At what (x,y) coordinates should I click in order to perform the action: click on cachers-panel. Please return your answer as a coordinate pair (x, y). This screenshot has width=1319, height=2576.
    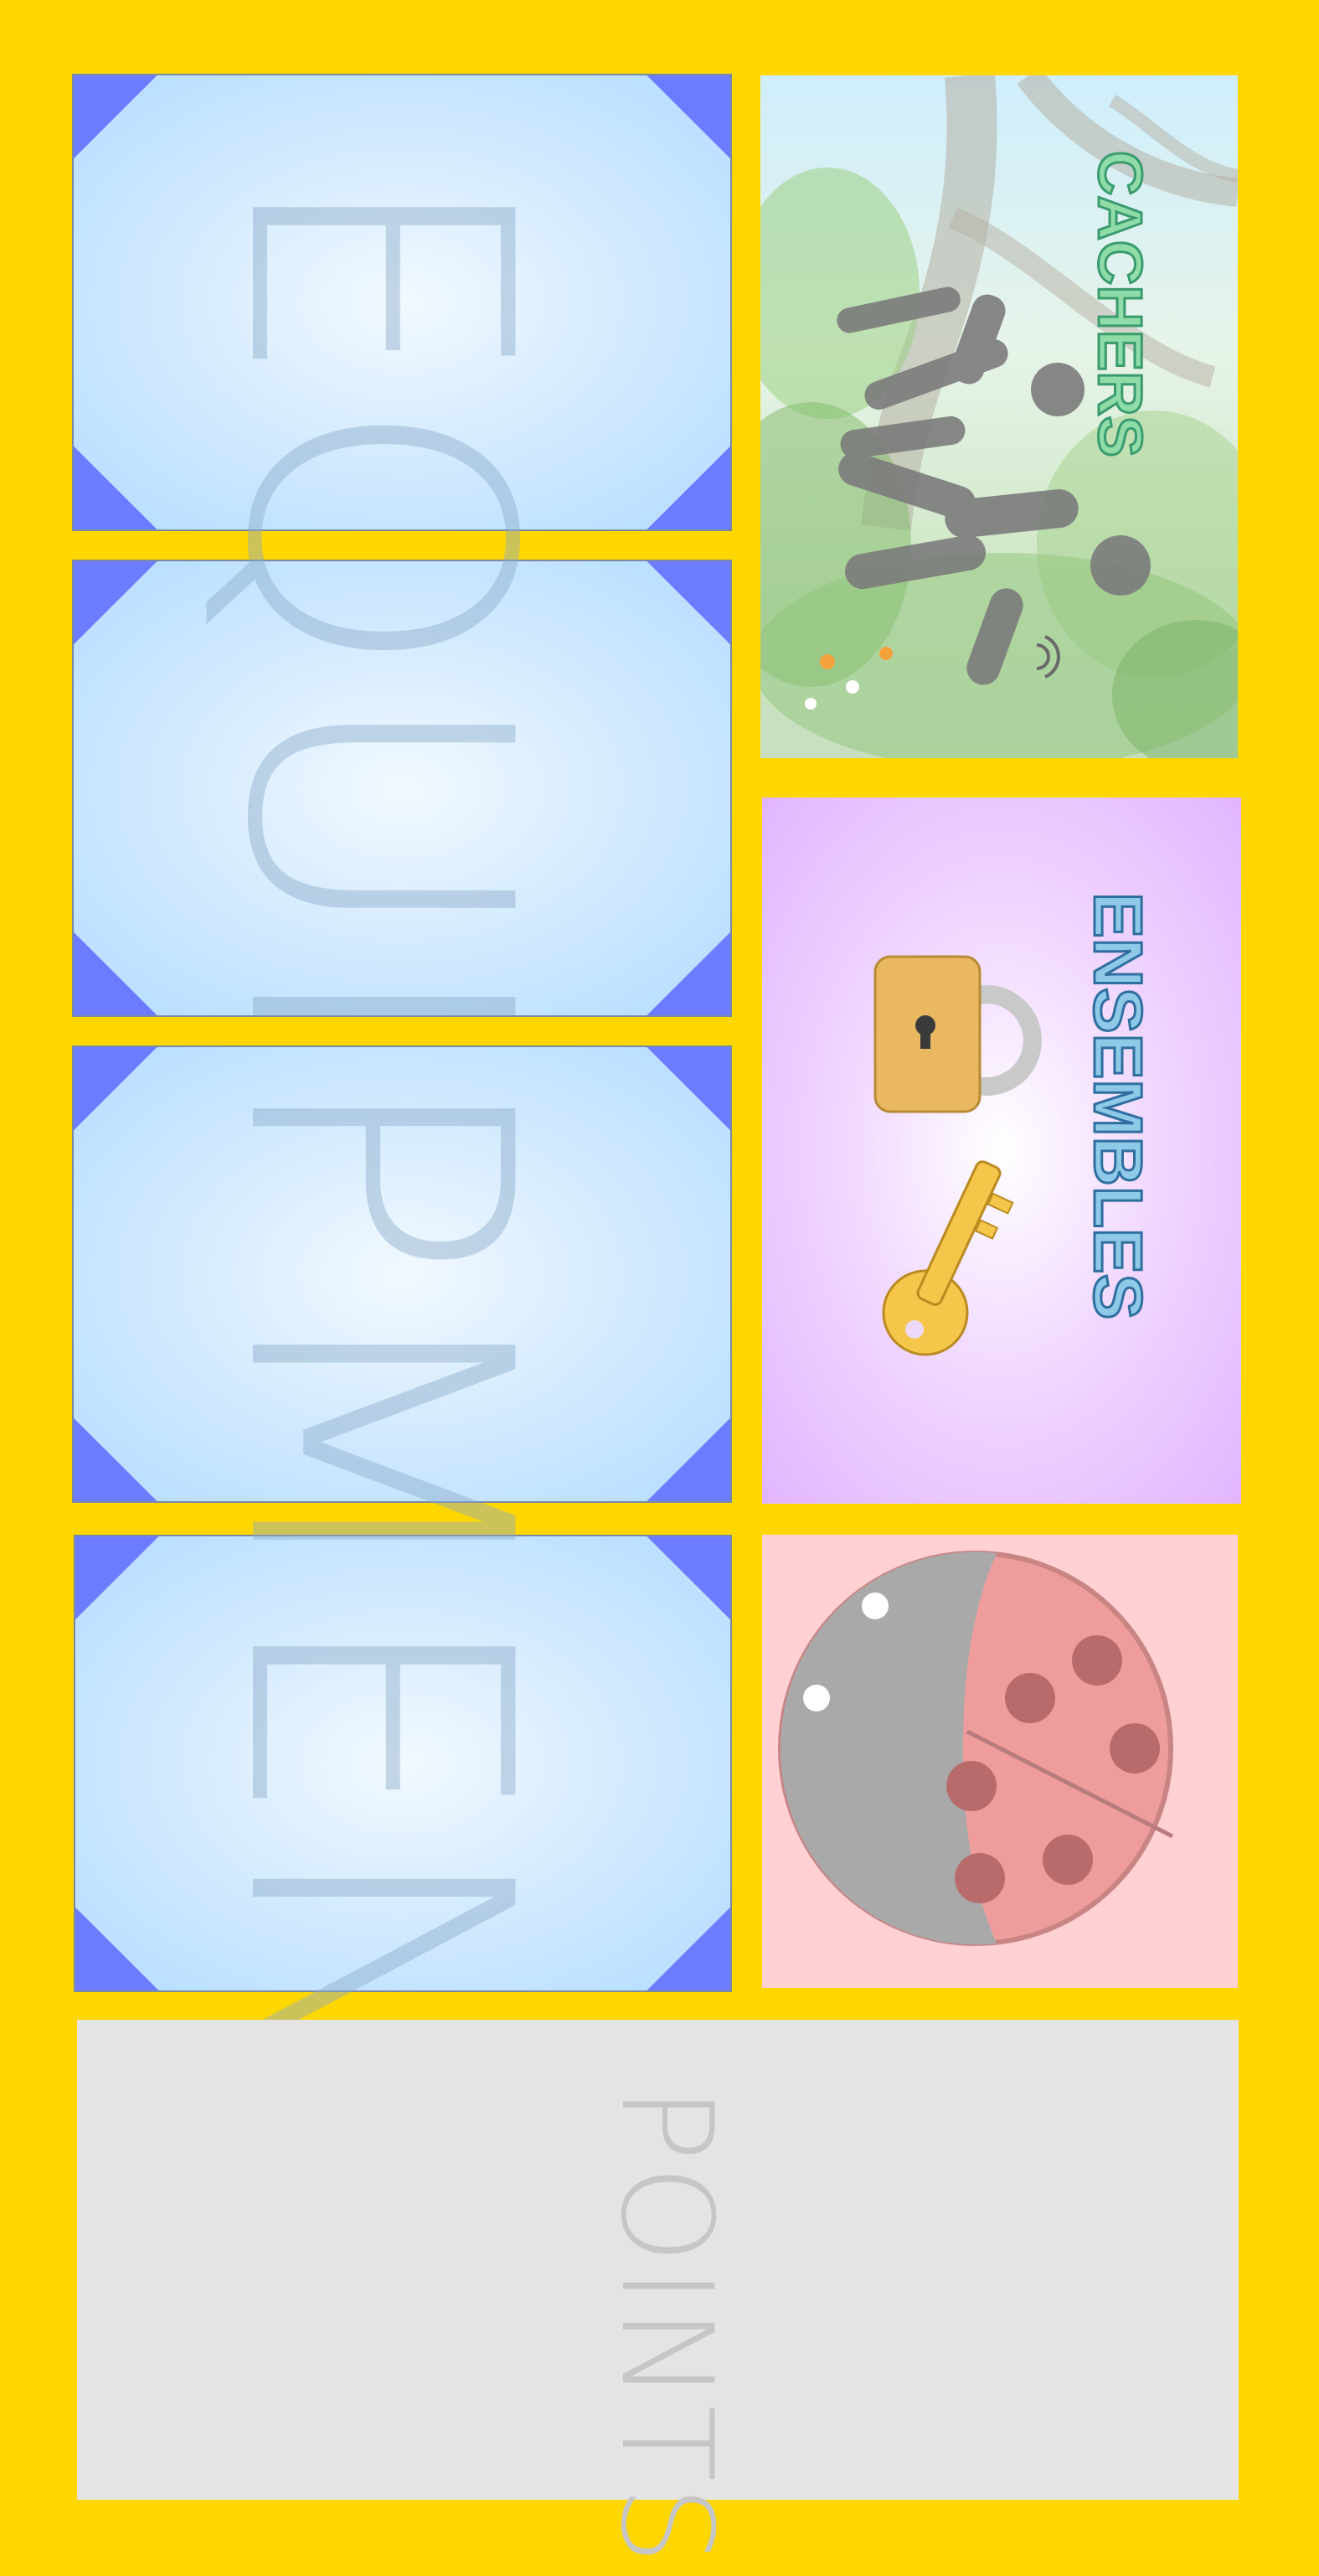
    Looking at the image, I should click on (999, 416).